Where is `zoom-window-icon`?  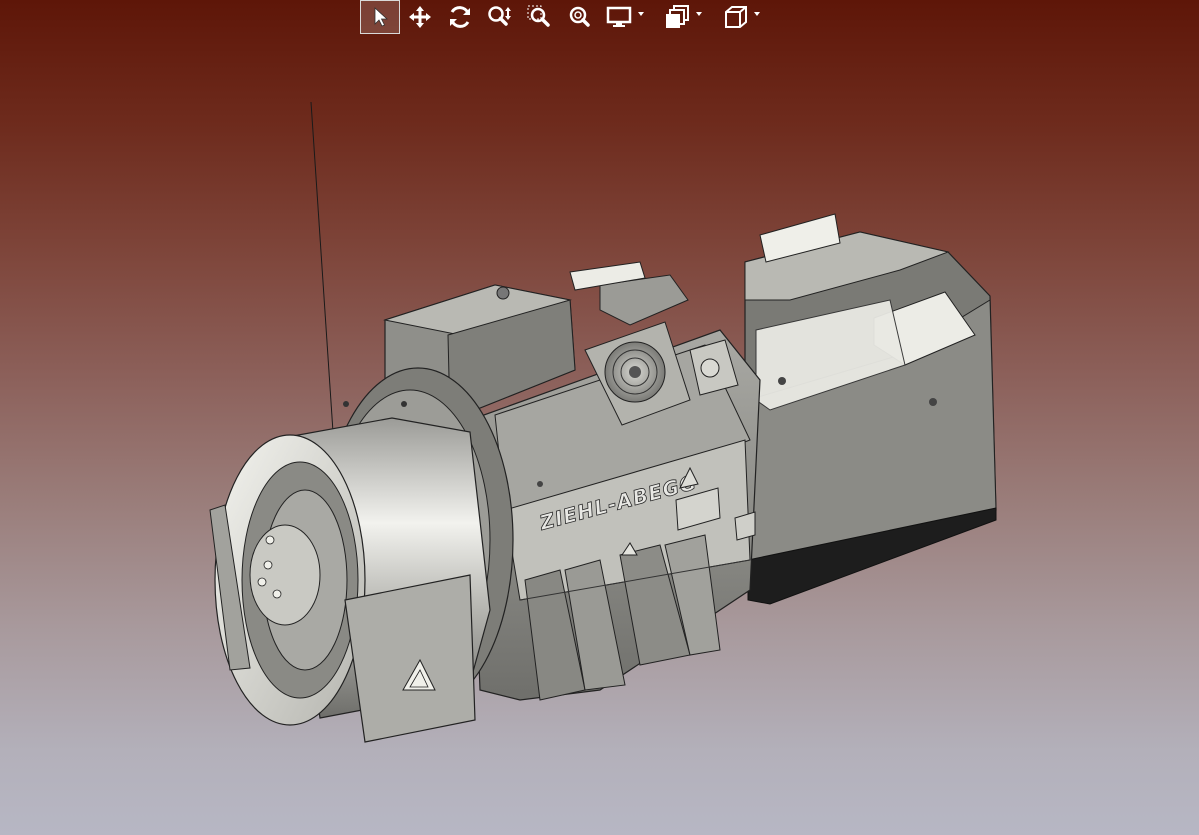 zoom-window-icon is located at coordinates (538, 16).